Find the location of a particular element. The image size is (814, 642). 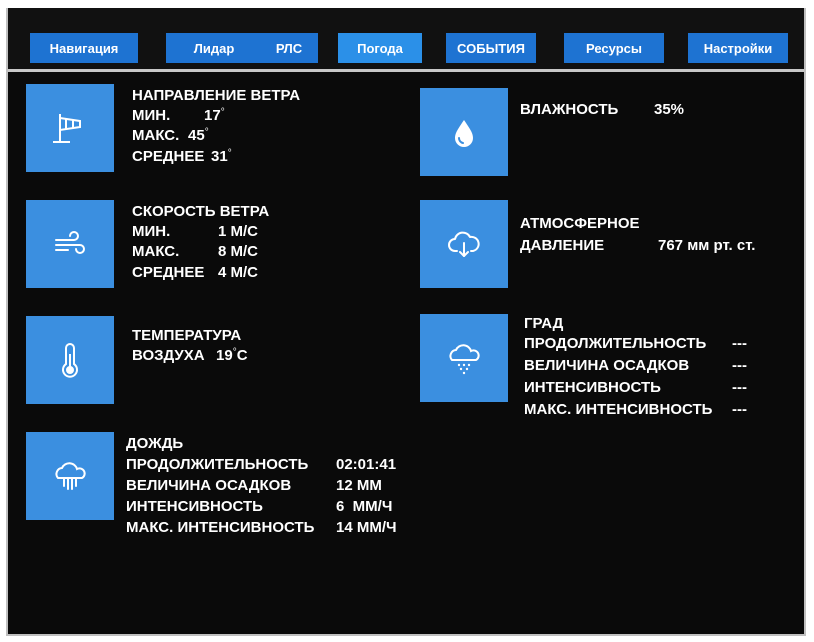

hail-duration-label: ПРОДОЛЖИТЕЛЬНОСТЬ is located at coordinates (615, 343).